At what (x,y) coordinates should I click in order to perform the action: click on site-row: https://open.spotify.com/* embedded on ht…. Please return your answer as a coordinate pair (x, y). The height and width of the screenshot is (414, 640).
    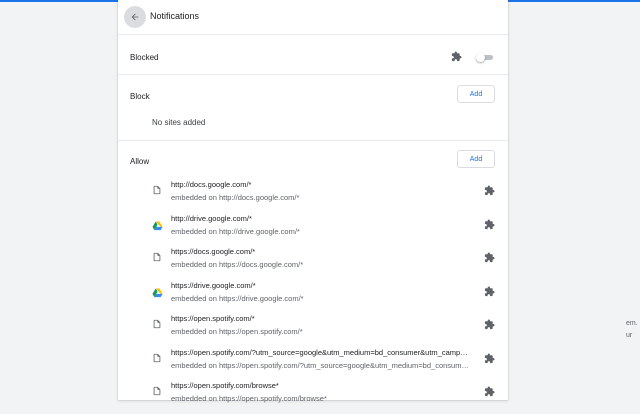
    Looking at the image, I should click on (313, 330).